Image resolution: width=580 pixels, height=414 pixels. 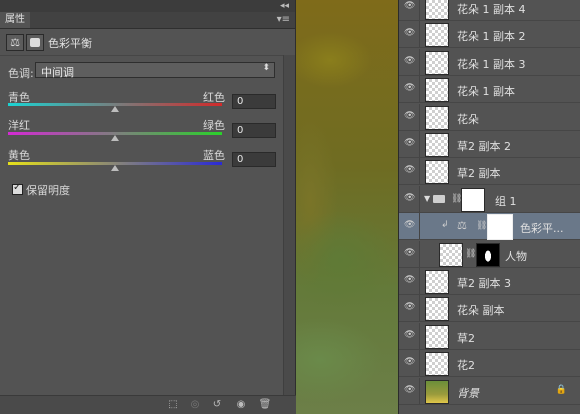 I want to click on adjustment-mask-thumbnail, so click(x=500, y=227).